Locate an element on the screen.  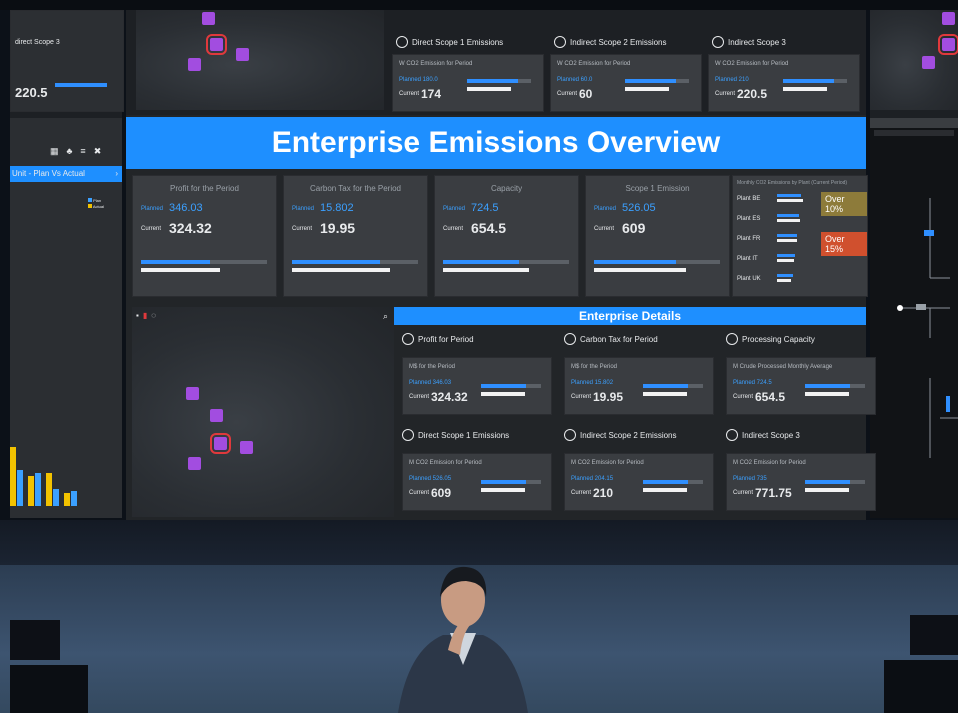
top-card-sub: W CO2 Emission for Period is located at coordinates (752, 64).